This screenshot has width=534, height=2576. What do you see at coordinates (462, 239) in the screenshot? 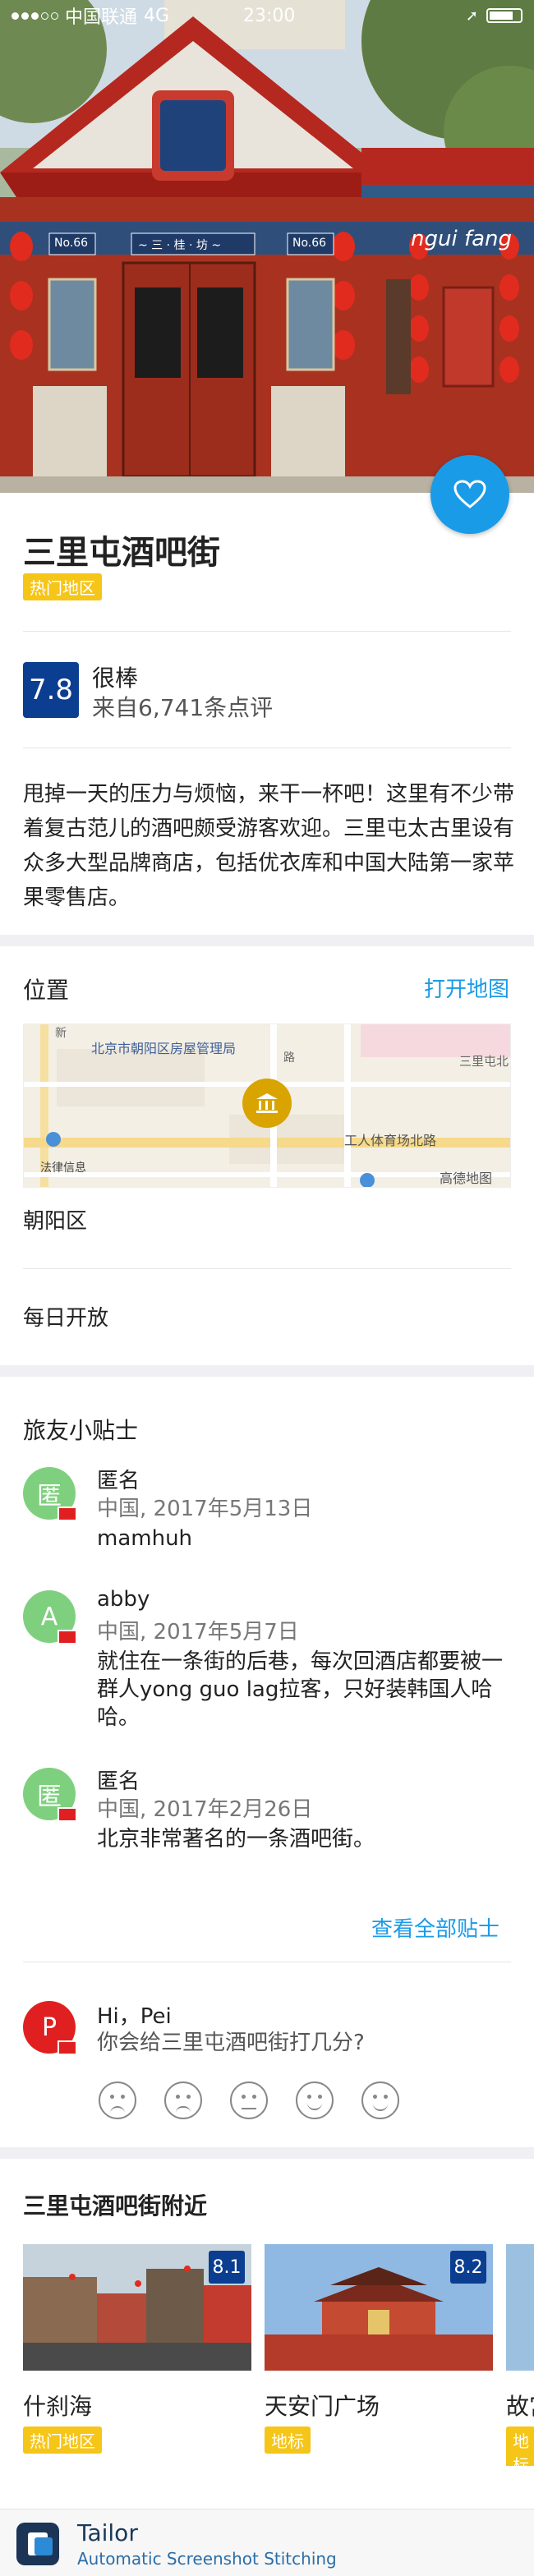
I see `hero-sign-side: ngui fang` at bounding box center [462, 239].